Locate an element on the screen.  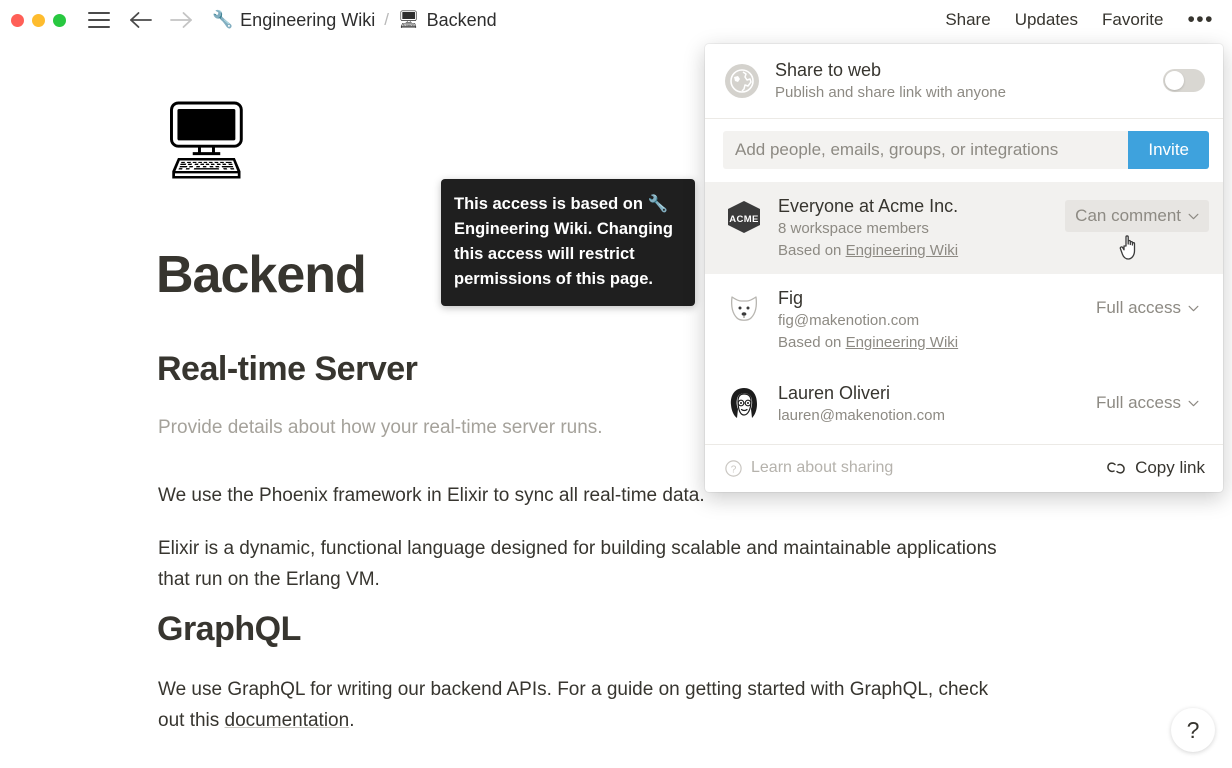
acme-logo-icon: ACME is located at coordinates (744, 217).